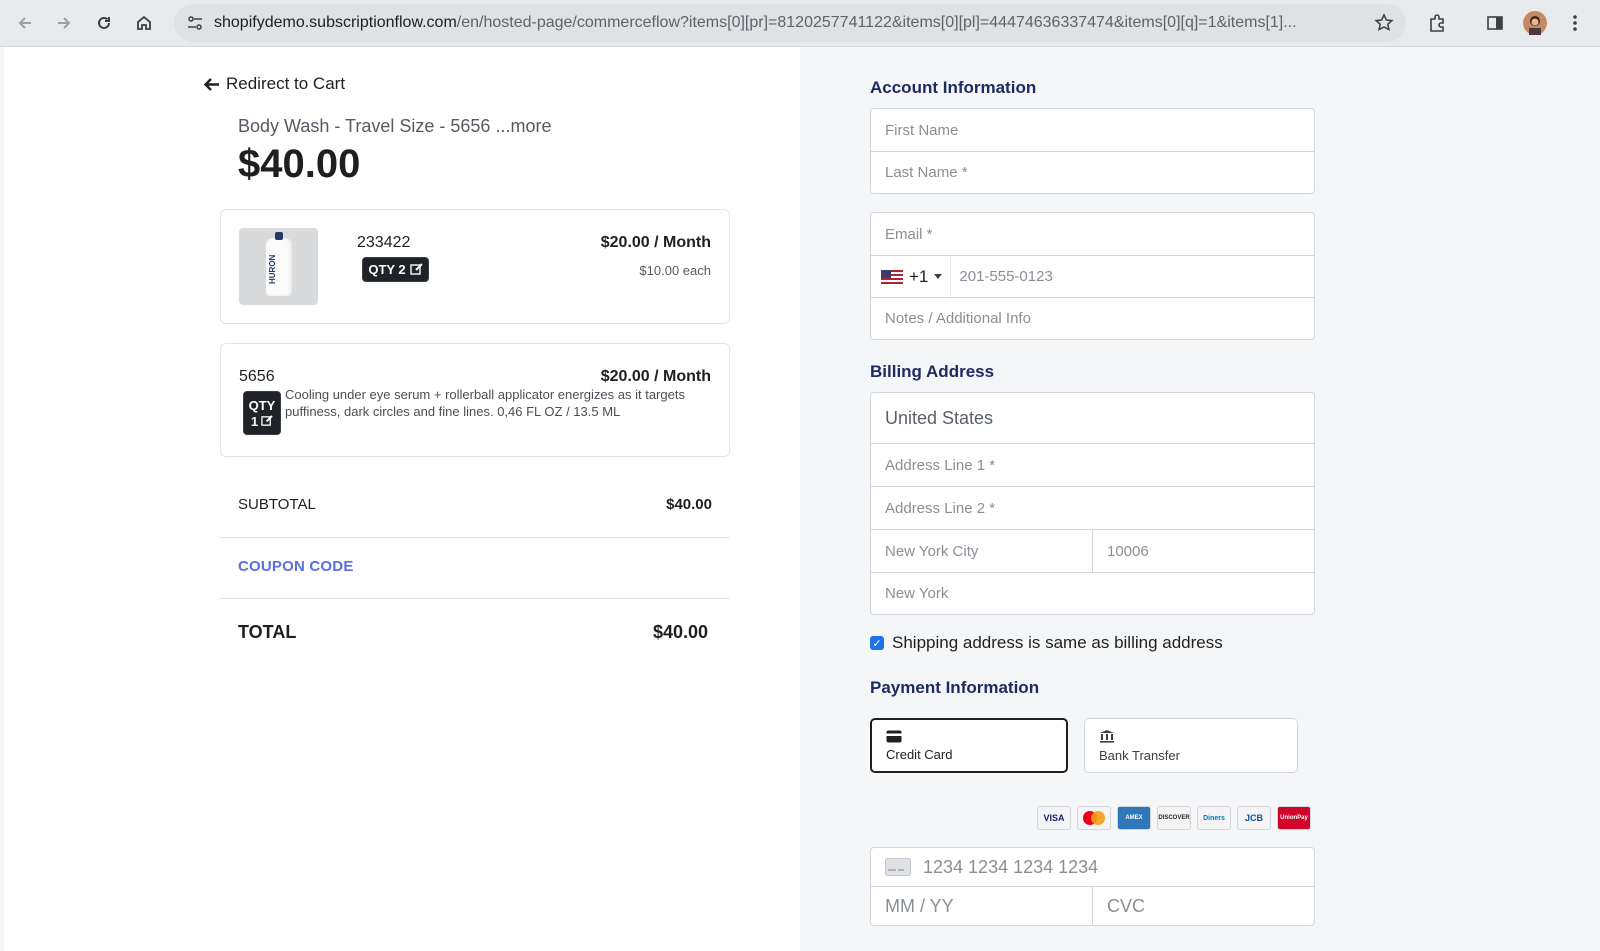  Describe the element at coordinates (254, 421) in the screenshot. I see `qty-value: 1` at that location.